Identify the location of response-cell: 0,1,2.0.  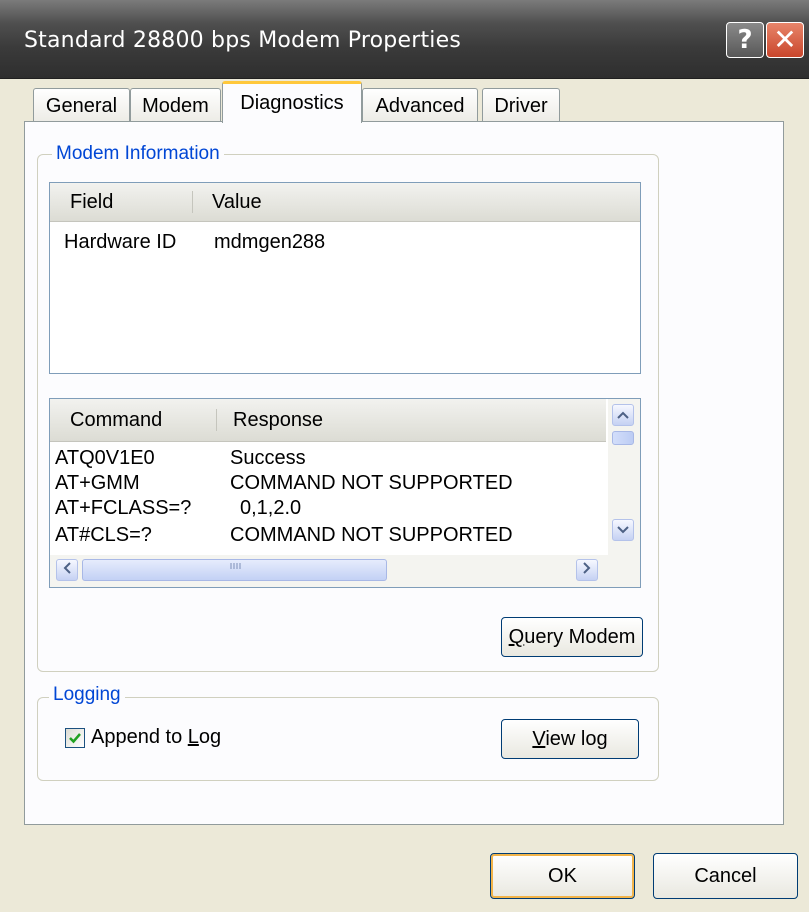
(270, 508).